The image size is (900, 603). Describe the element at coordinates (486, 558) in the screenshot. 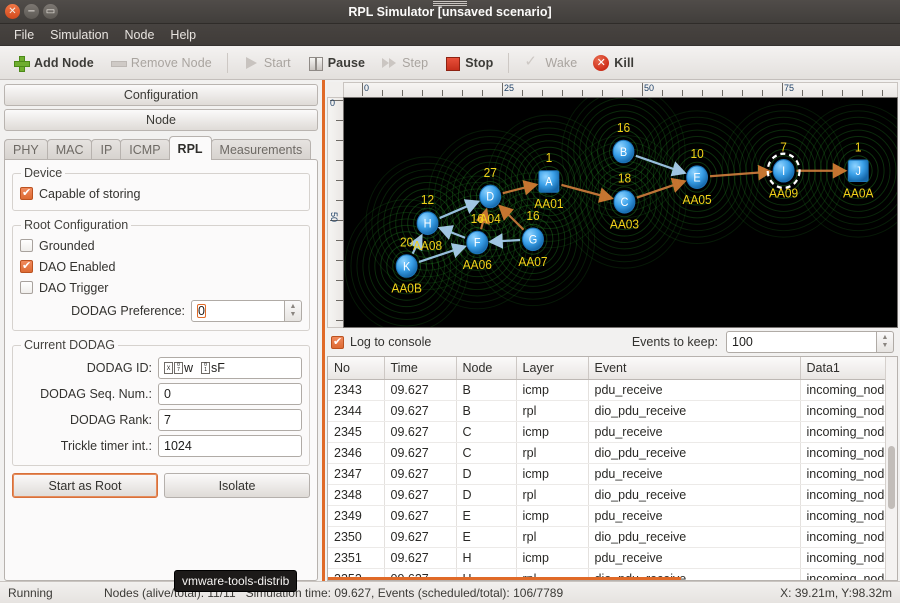

I see `log-cell-node: H` at that location.